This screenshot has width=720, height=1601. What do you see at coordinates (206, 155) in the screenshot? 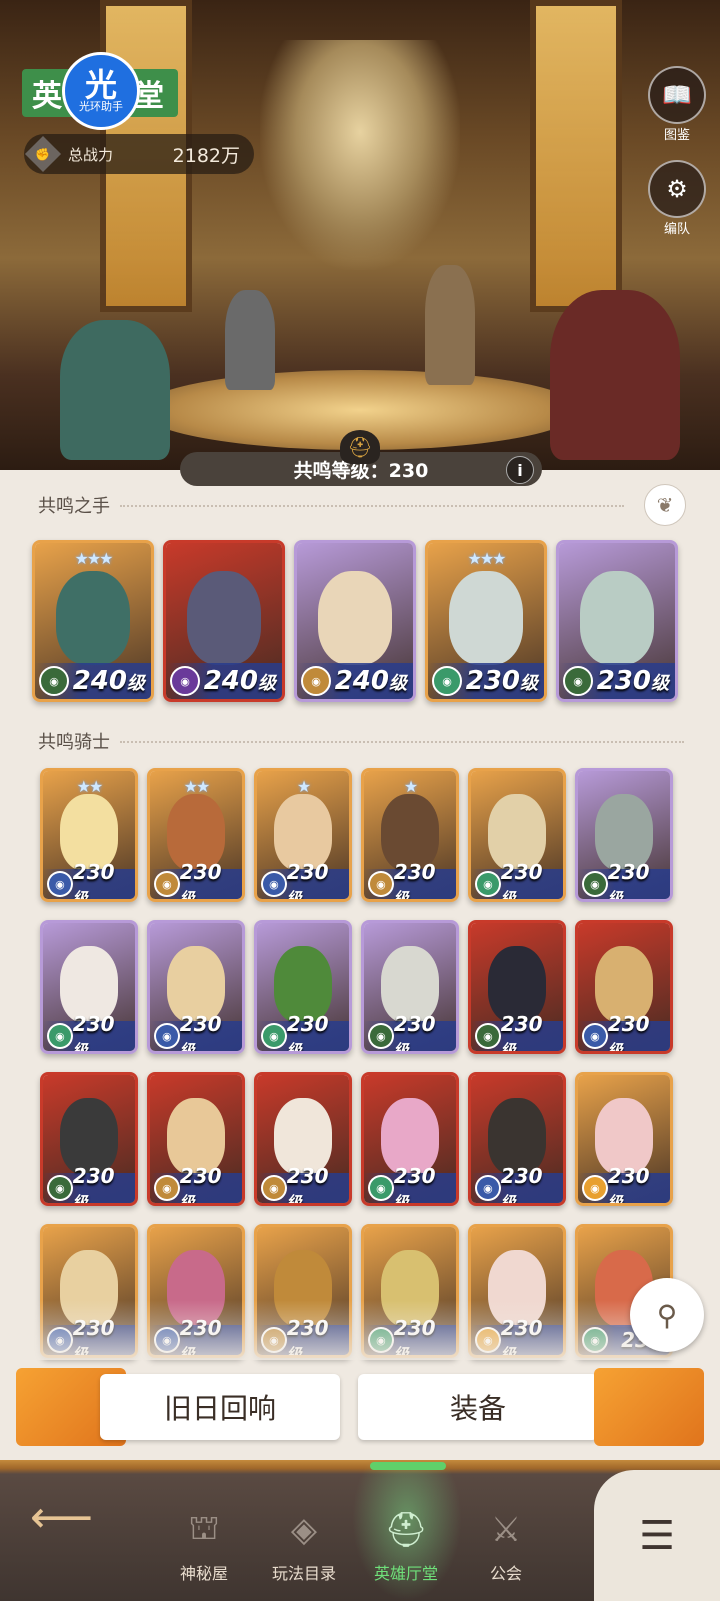
I see `power-value: 2182万` at bounding box center [206, 155].